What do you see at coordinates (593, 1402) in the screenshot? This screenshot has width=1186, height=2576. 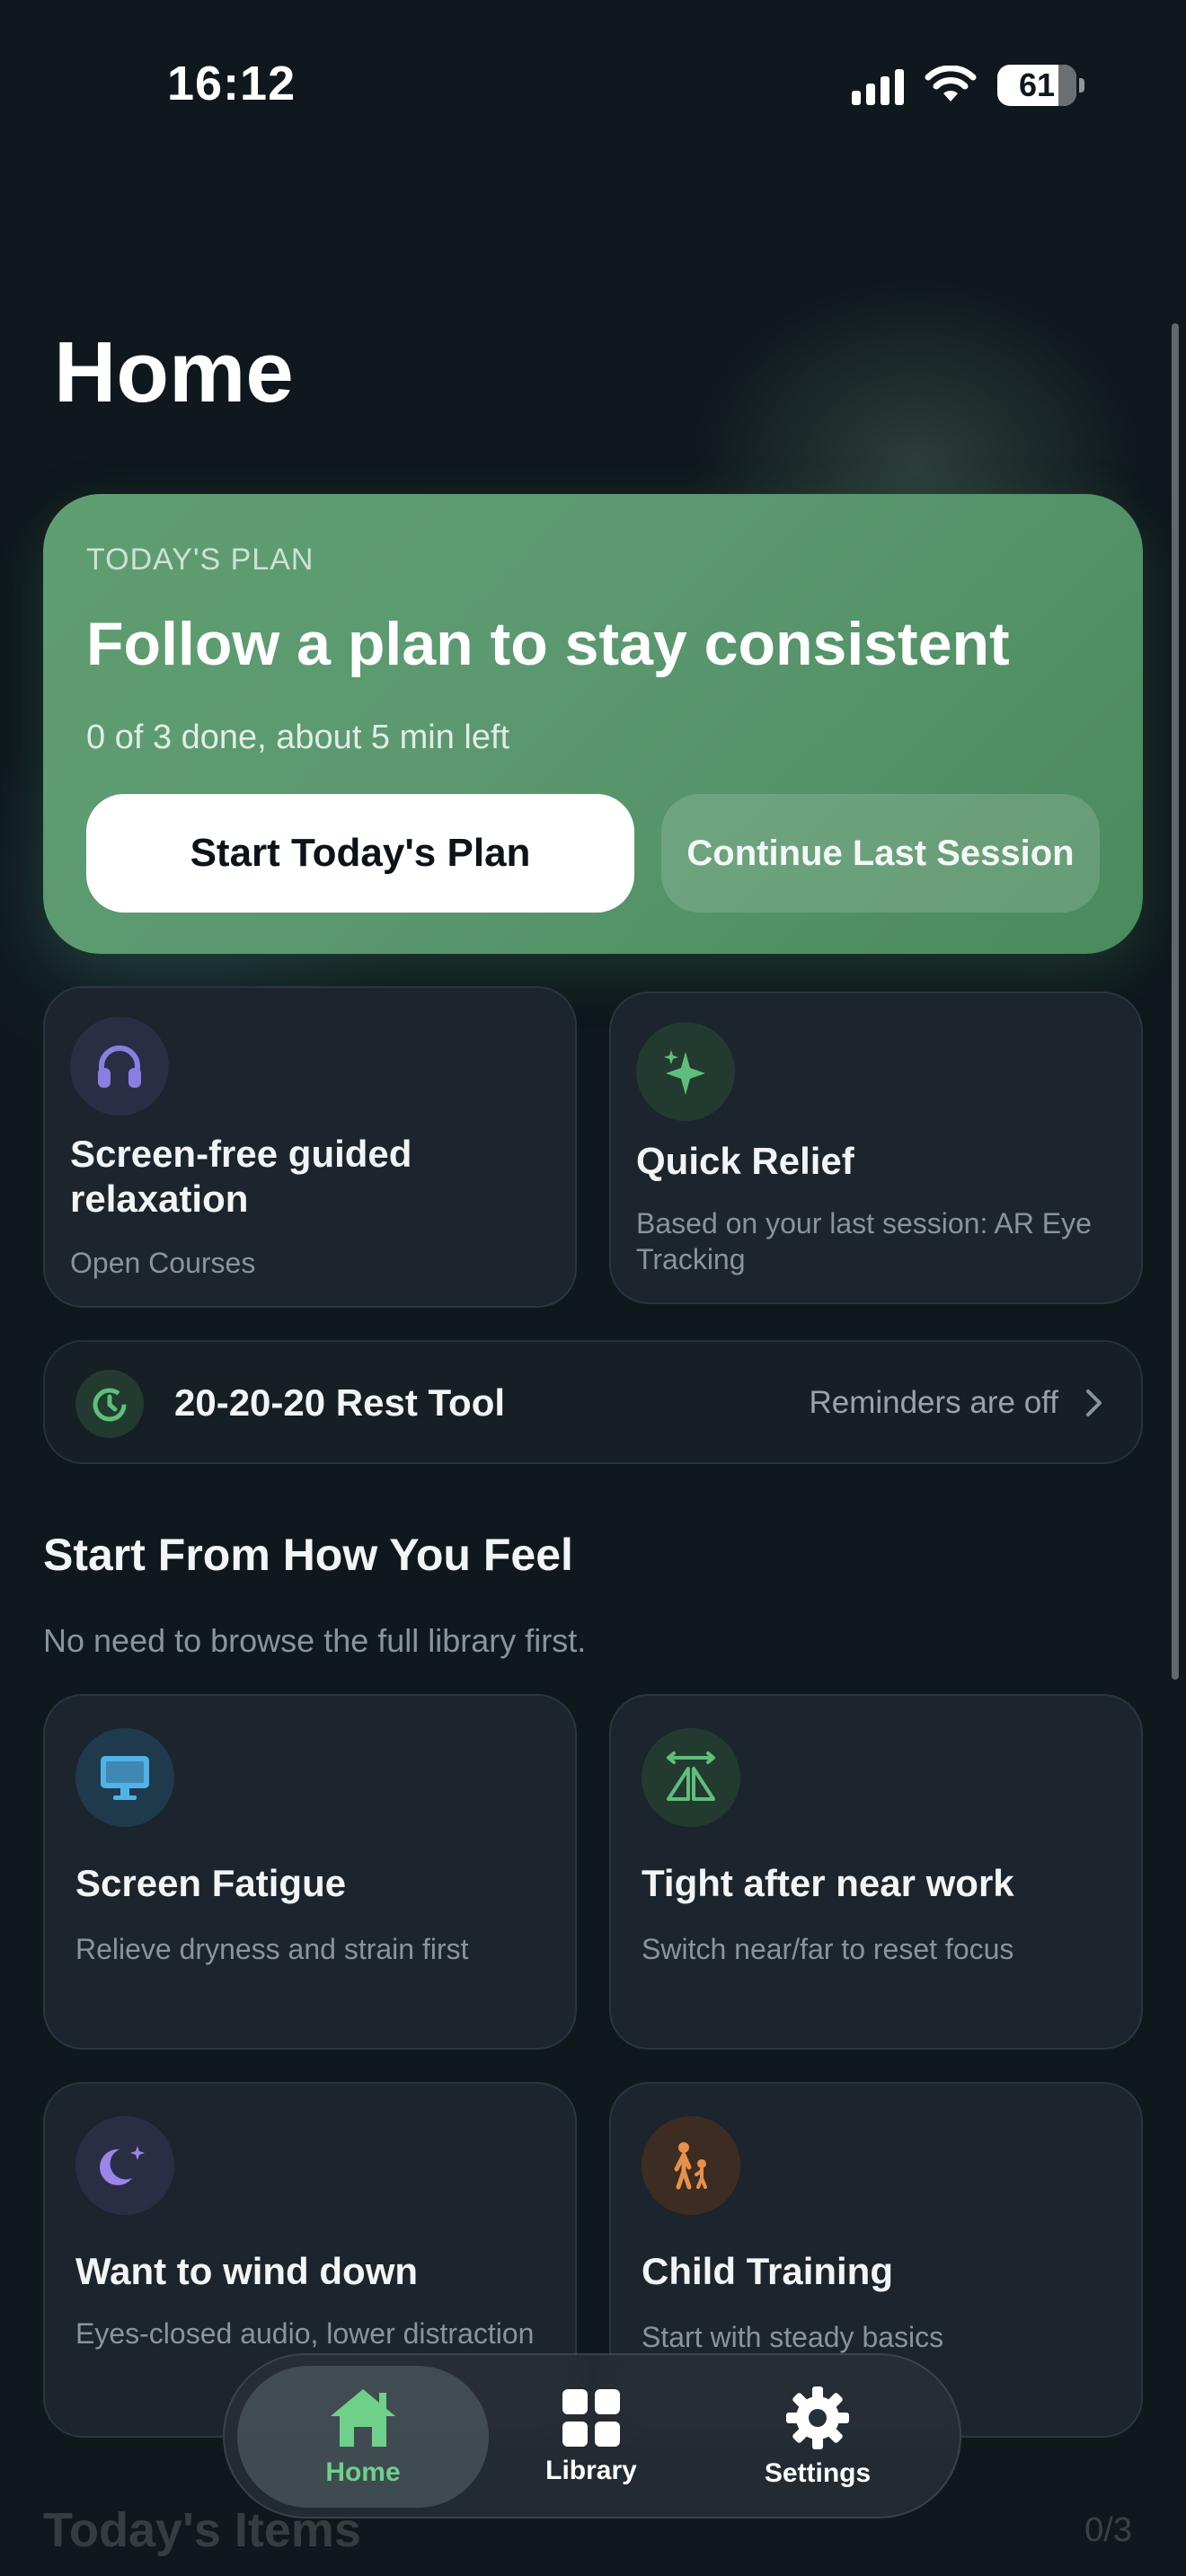 I see `rest-tool-row: 20-20-20 Rest Tool Reminders are off` at bounding box center [593, 1402].